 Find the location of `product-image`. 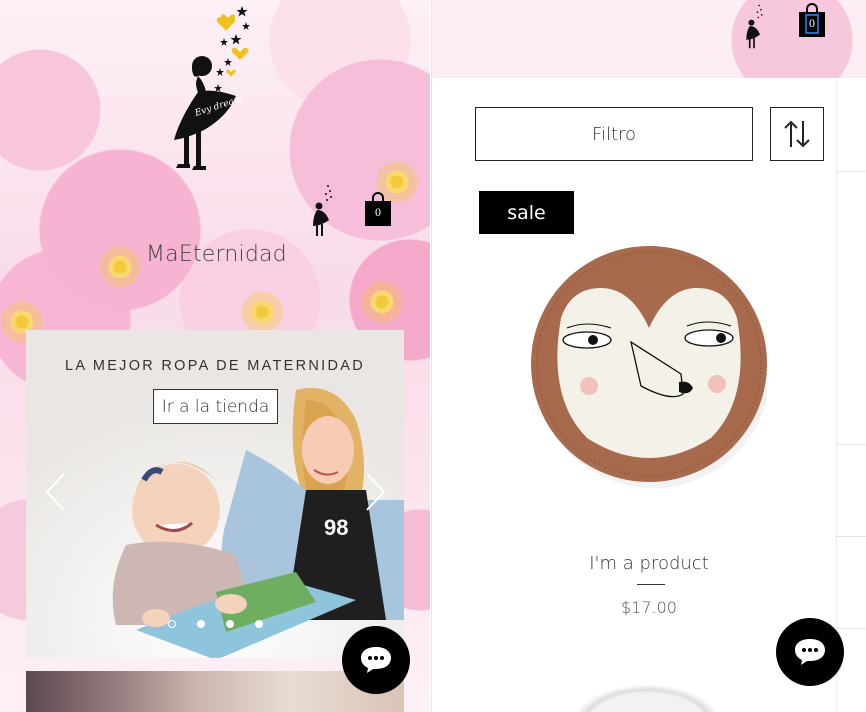

product-image is located at coordinates (651, 360).